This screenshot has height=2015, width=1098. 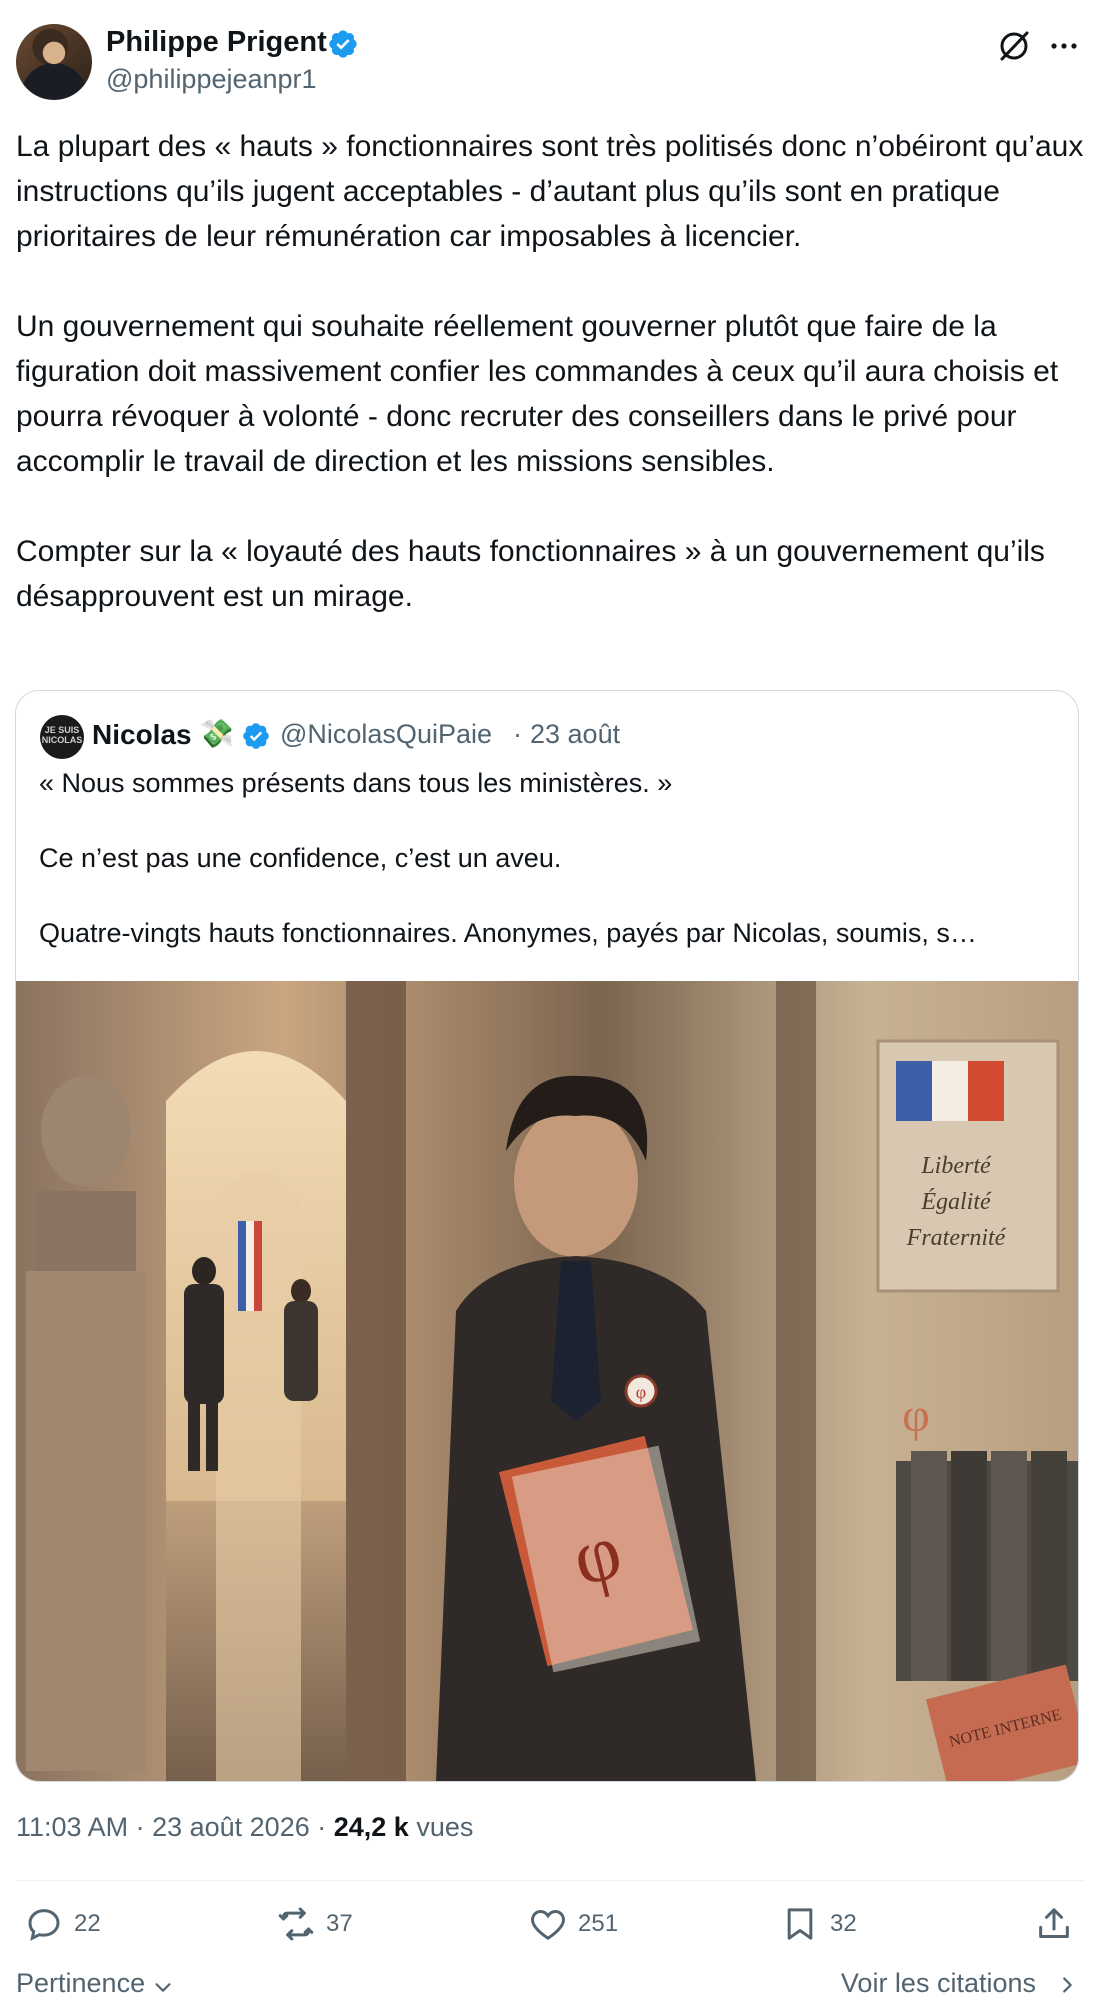 What do you see at coordinates (938, 1983) in the screenshot?
I see `view-quotes-link: Voir les citations` at bounding box center [938, 1983].